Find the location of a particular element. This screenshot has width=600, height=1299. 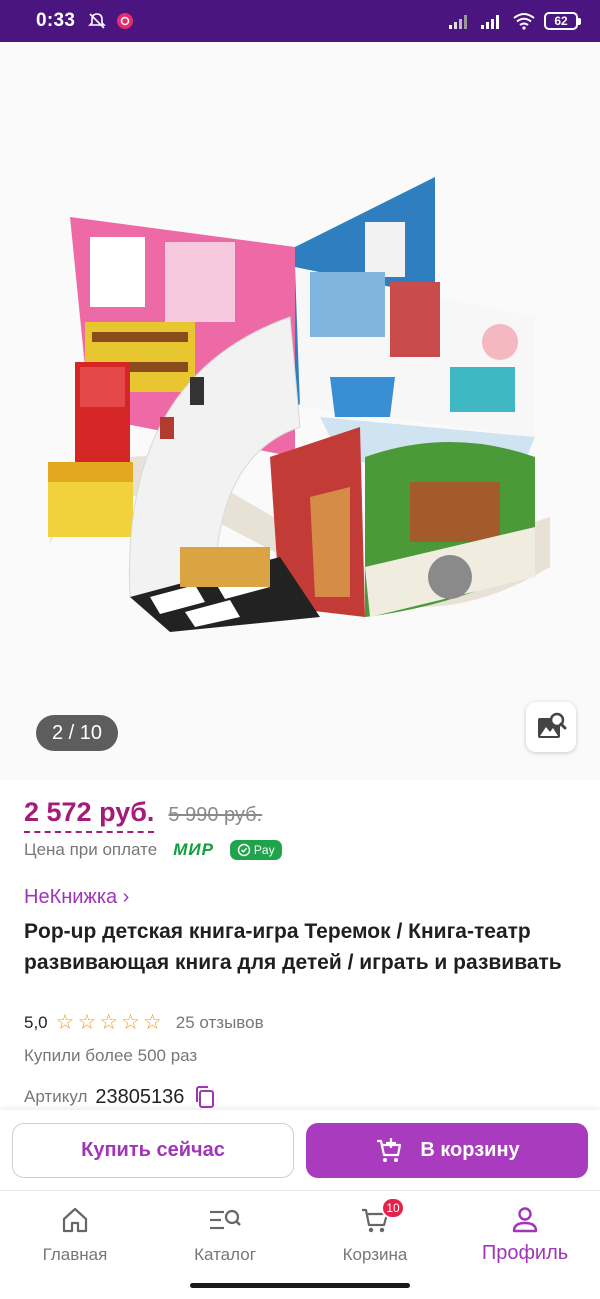

mir-logo: МИР is located at coordinates (193, 849).